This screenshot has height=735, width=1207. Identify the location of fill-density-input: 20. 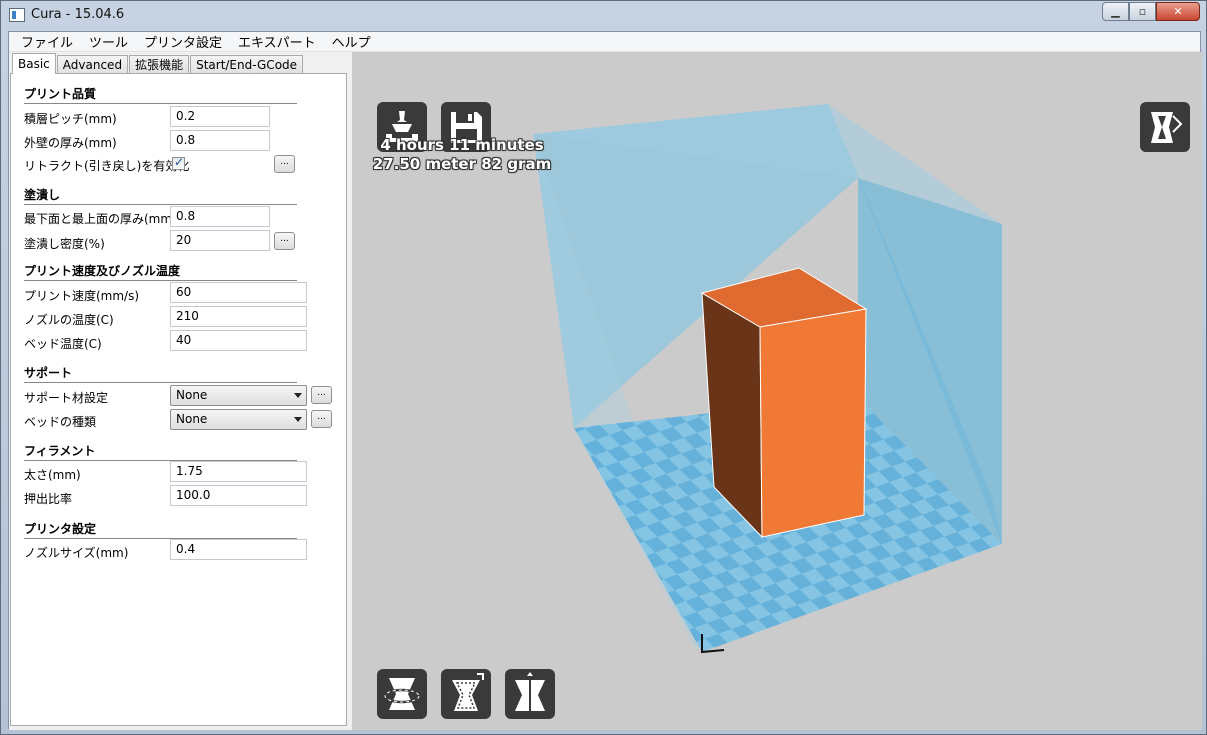
(220, 240).